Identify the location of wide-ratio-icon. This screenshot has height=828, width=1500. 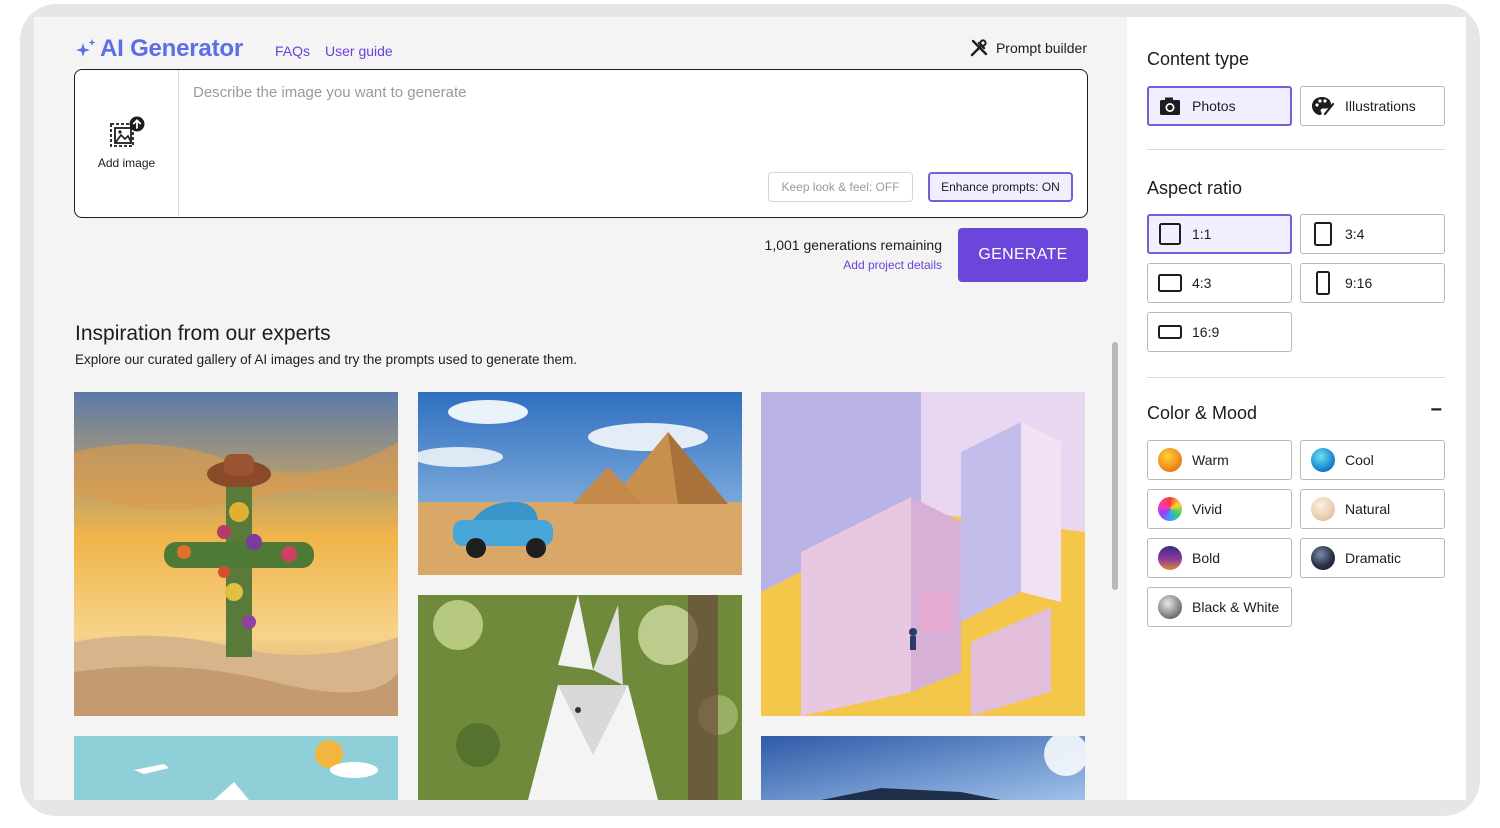
(1170, 332).